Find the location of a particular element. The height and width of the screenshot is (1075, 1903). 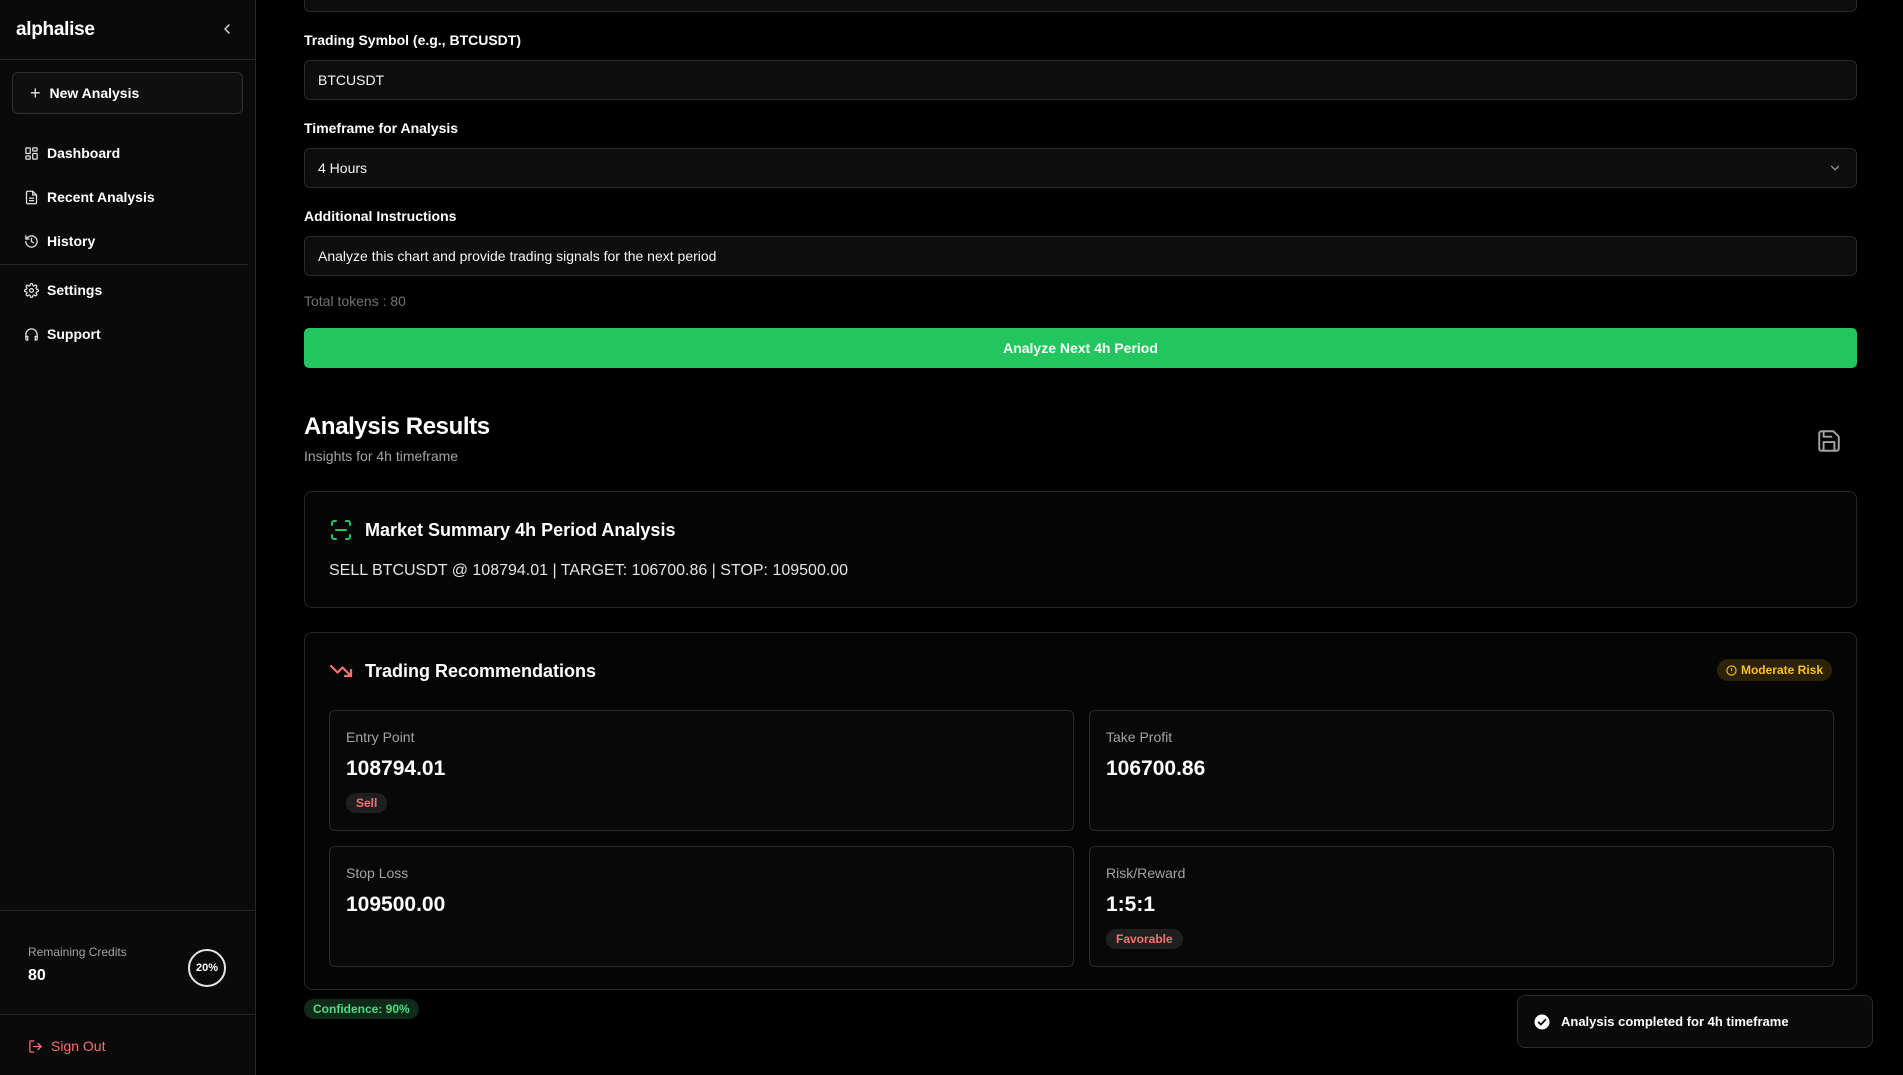

sidebar-item-label: Recent Analysis is located at coordinates (101, 197).